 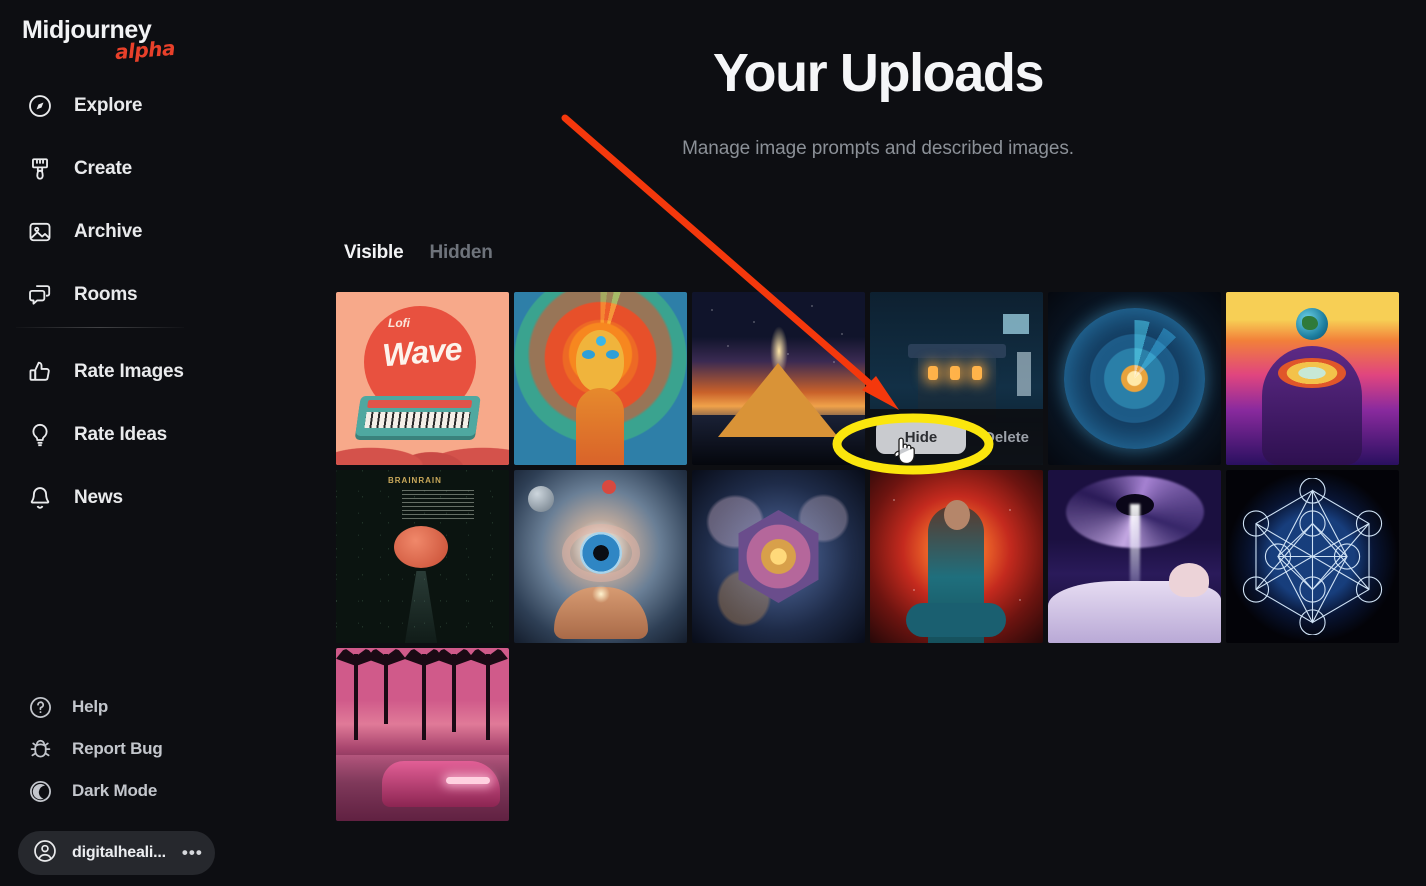 I want to click on paintbrush-icon, so click(x=40, y=169).